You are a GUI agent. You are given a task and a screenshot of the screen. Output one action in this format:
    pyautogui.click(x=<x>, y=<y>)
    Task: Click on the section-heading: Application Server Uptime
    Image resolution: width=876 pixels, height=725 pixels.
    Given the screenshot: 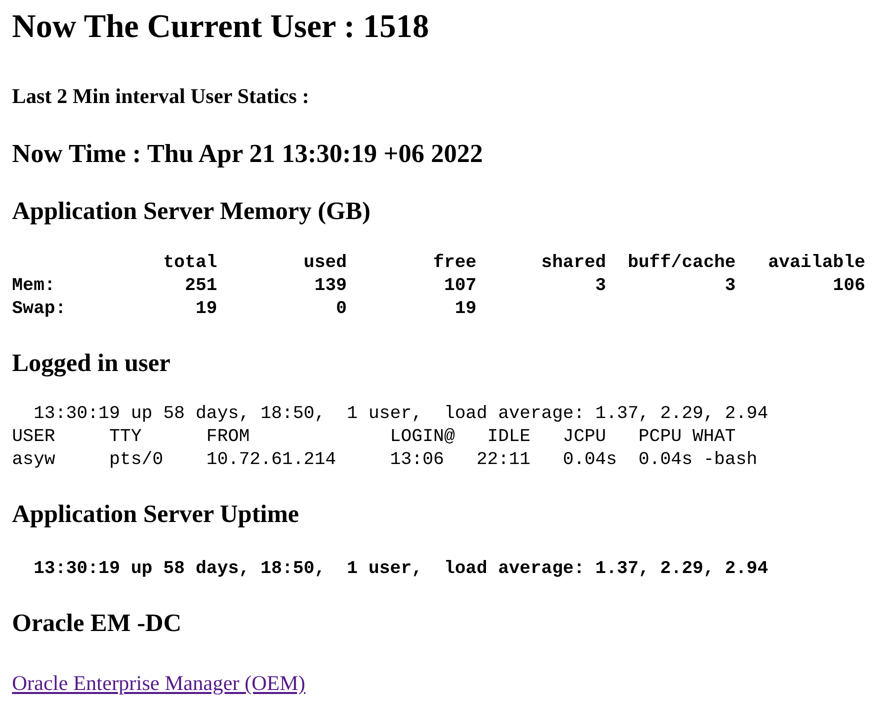 What is the action you would take?
    pyautogui.click(x=156, y=515)
    